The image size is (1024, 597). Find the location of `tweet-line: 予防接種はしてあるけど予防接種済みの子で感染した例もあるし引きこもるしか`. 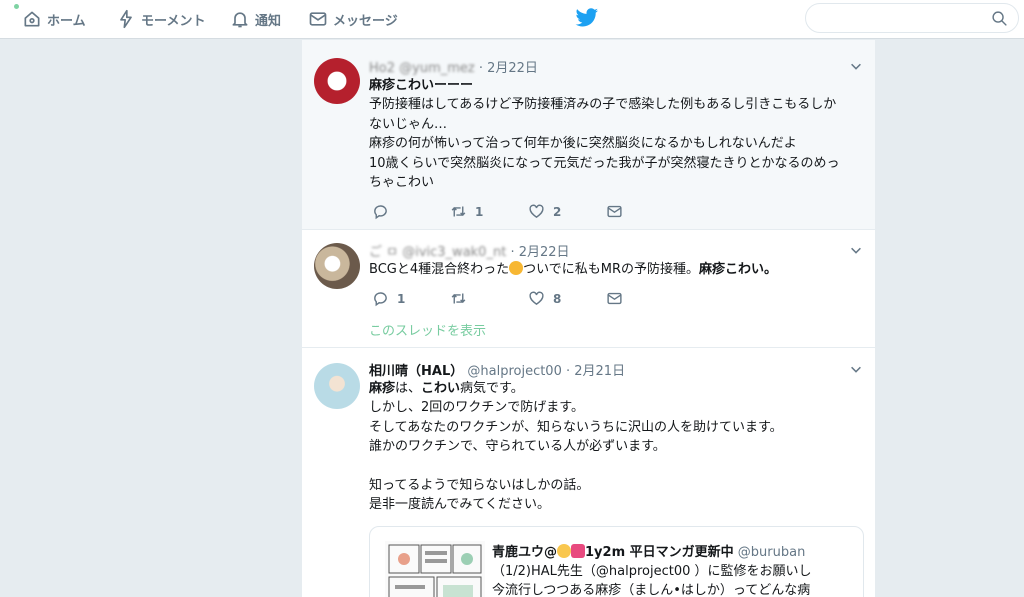

tweet-line: 予防接種はしてあるけど予防接種済みの子で感染した例もあるし引きこもるしか is located at coordinates (603, 105).